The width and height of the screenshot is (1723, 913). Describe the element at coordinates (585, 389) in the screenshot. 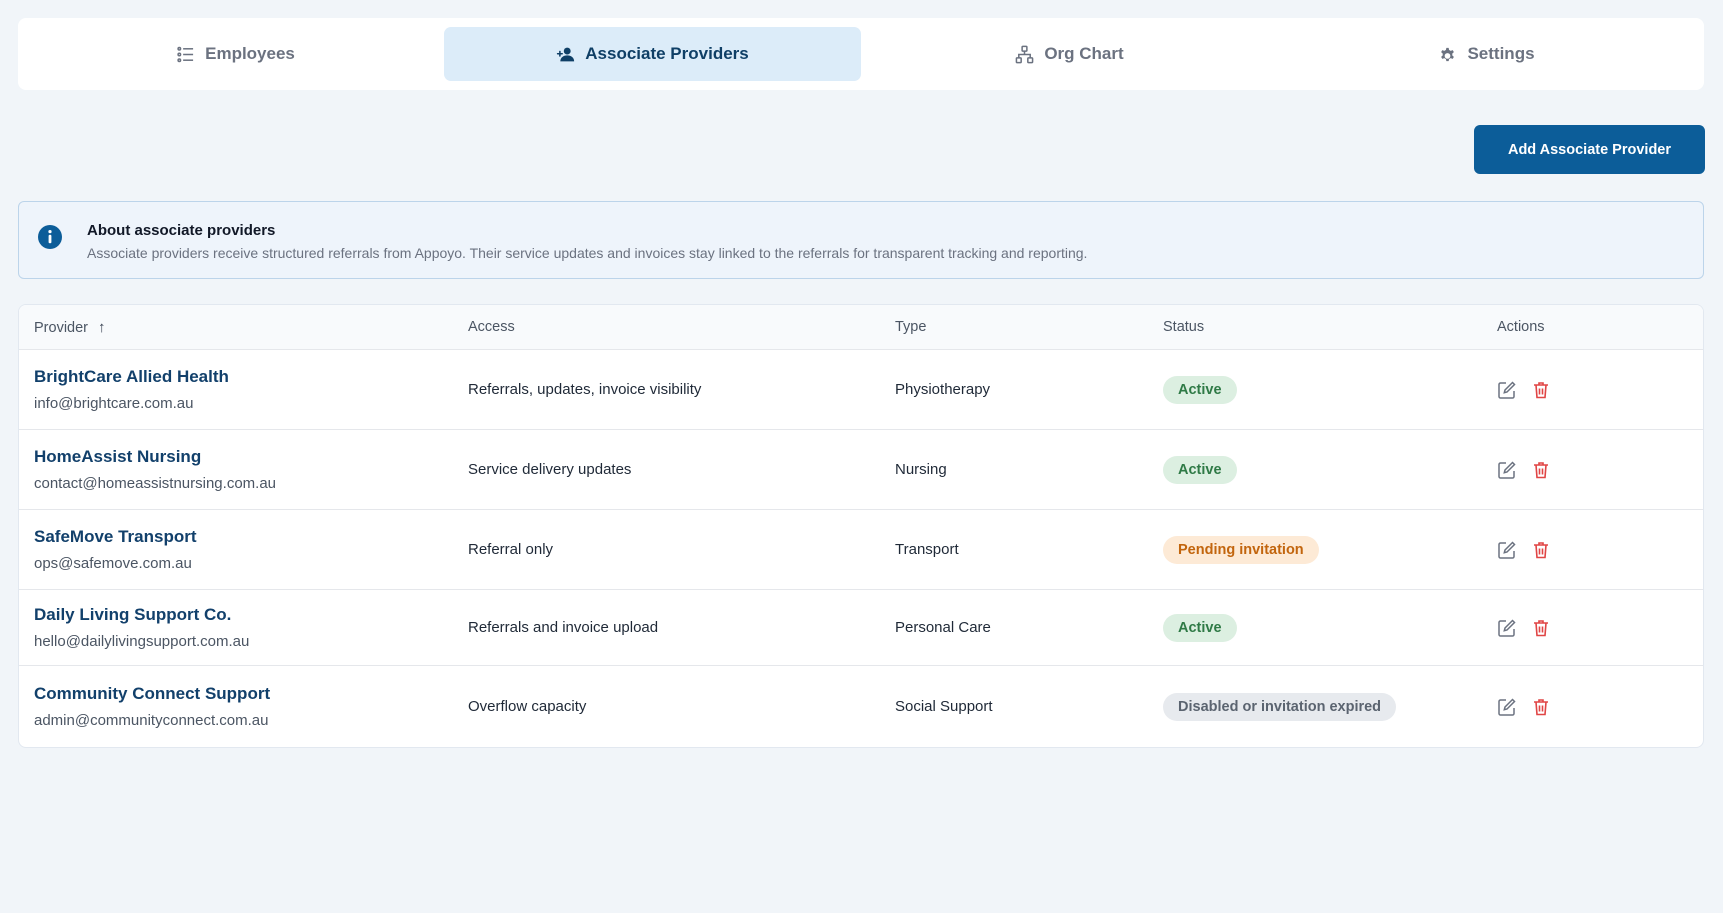

I see `access-cell: Referrals, updates, invoice visibility` at that location.